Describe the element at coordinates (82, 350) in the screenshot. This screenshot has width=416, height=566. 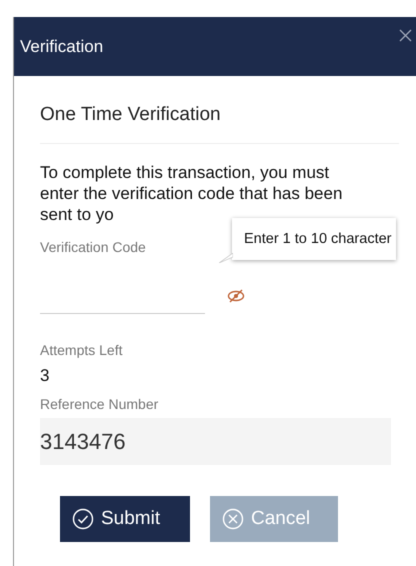
I see `field-label: Attempts Left` at that location.